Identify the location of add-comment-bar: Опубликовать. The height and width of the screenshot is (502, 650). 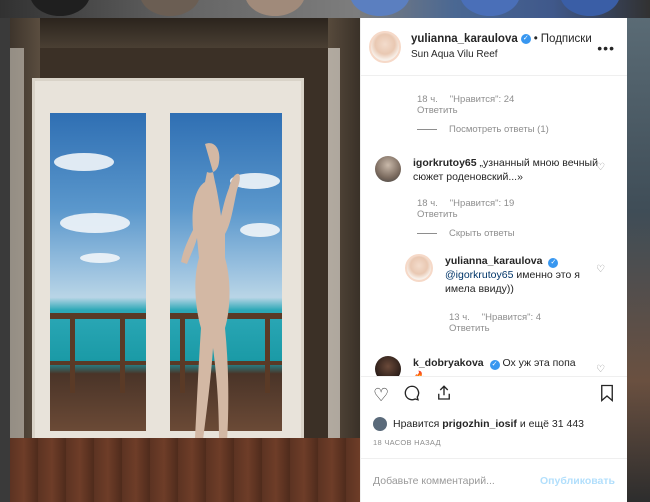
(494, 480).